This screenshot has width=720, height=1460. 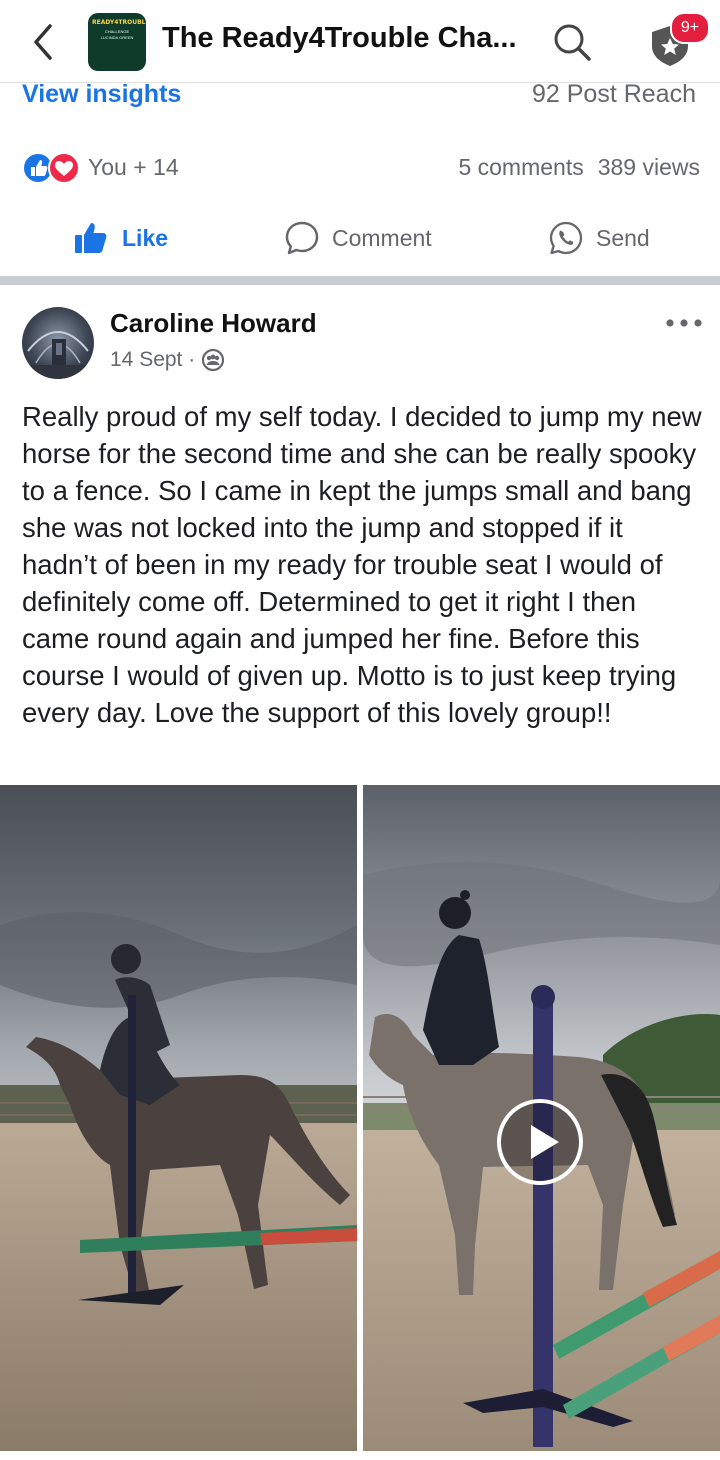 I want to click on comments-count: 5 comments, so click(x=520, y=167).